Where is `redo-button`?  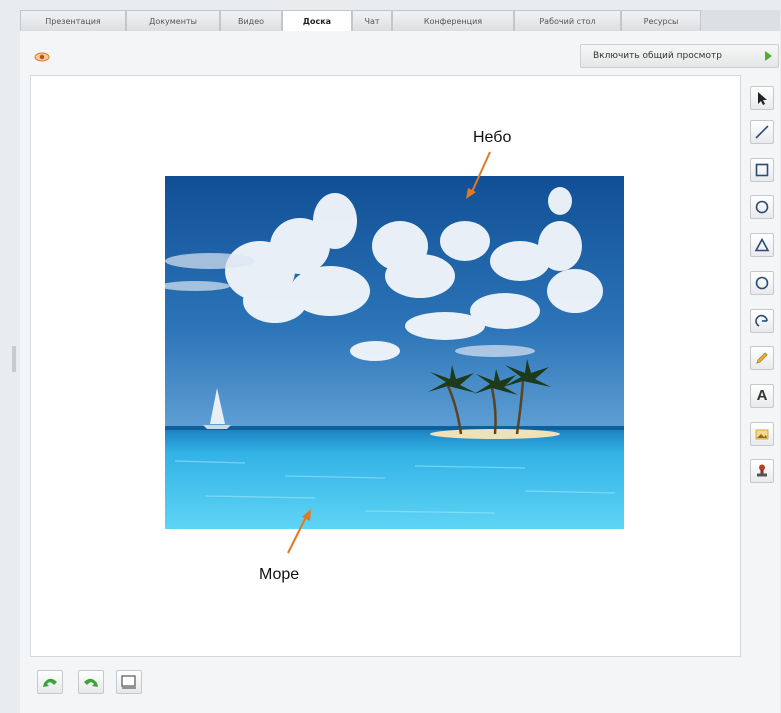 redo-button is located at coordinates (91, 682).